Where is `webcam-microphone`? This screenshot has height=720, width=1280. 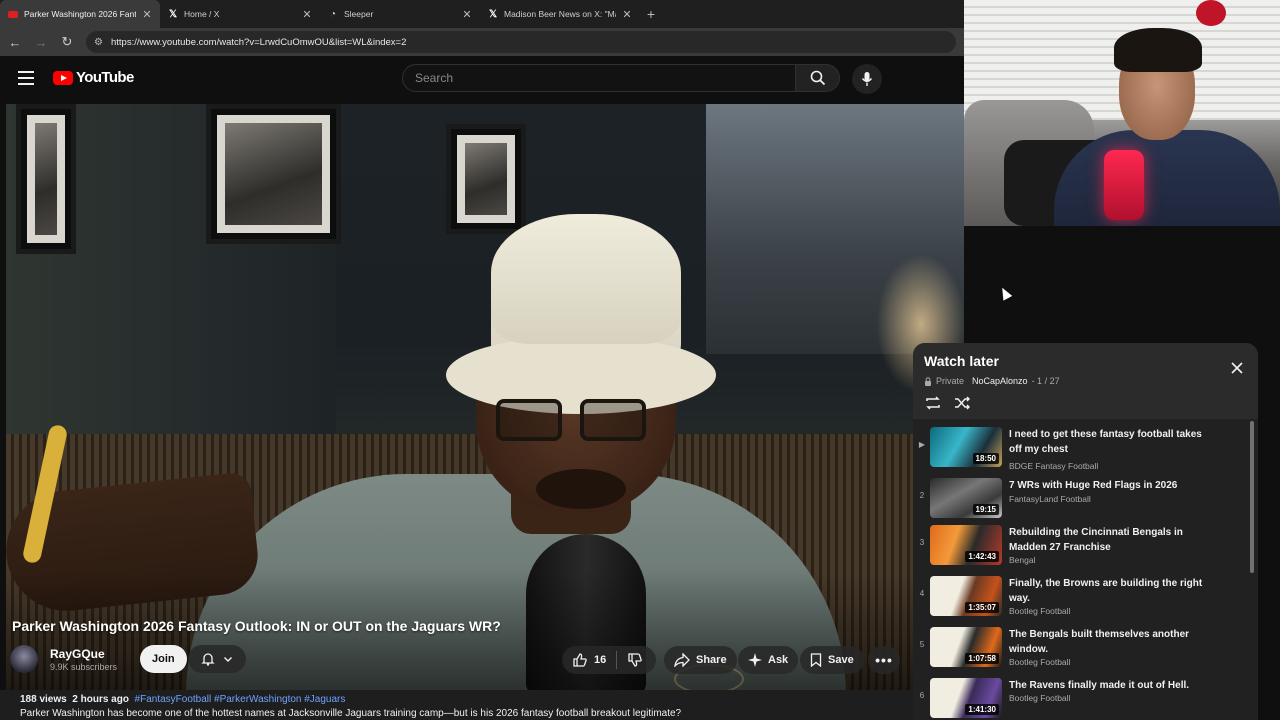
webcam-microphone is located at coordinates (1124, 185).